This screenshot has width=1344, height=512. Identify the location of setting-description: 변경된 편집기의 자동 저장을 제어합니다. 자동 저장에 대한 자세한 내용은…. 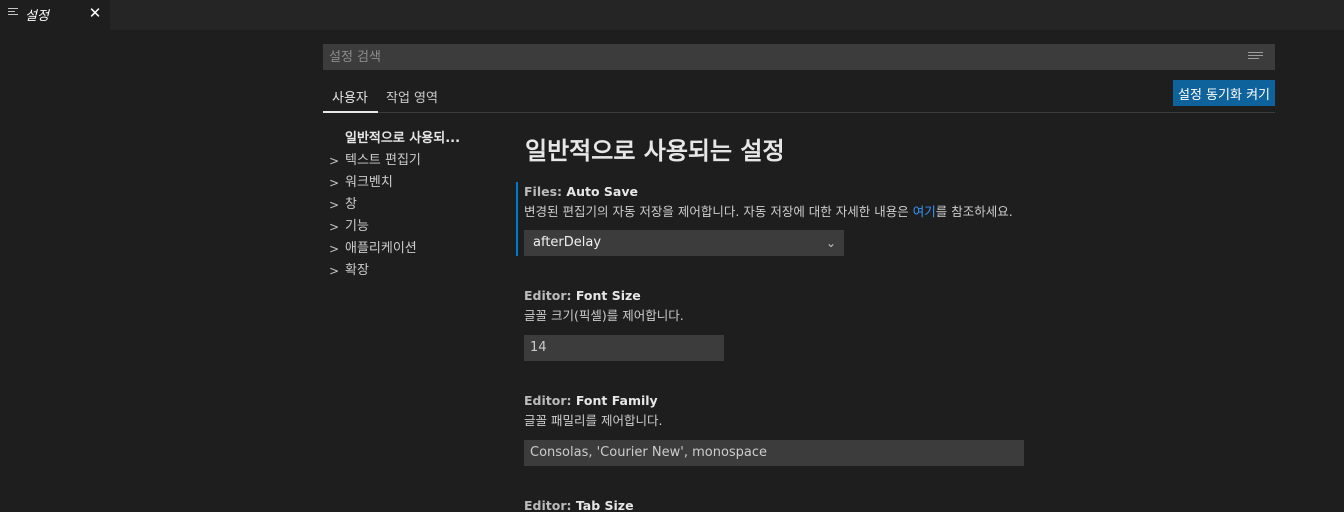
(890, 212).